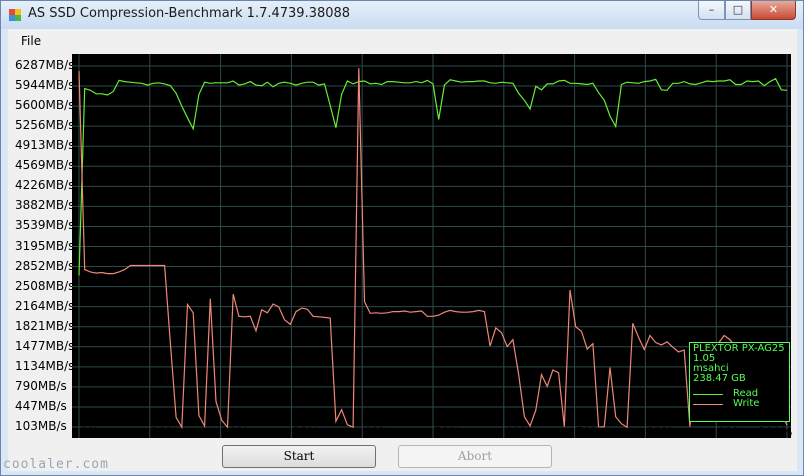 The width and height of the screenshot is (804, 476). Describe the element at coordinates (402, 40) in the screenshot. I see `menu-bar: File` at that location.